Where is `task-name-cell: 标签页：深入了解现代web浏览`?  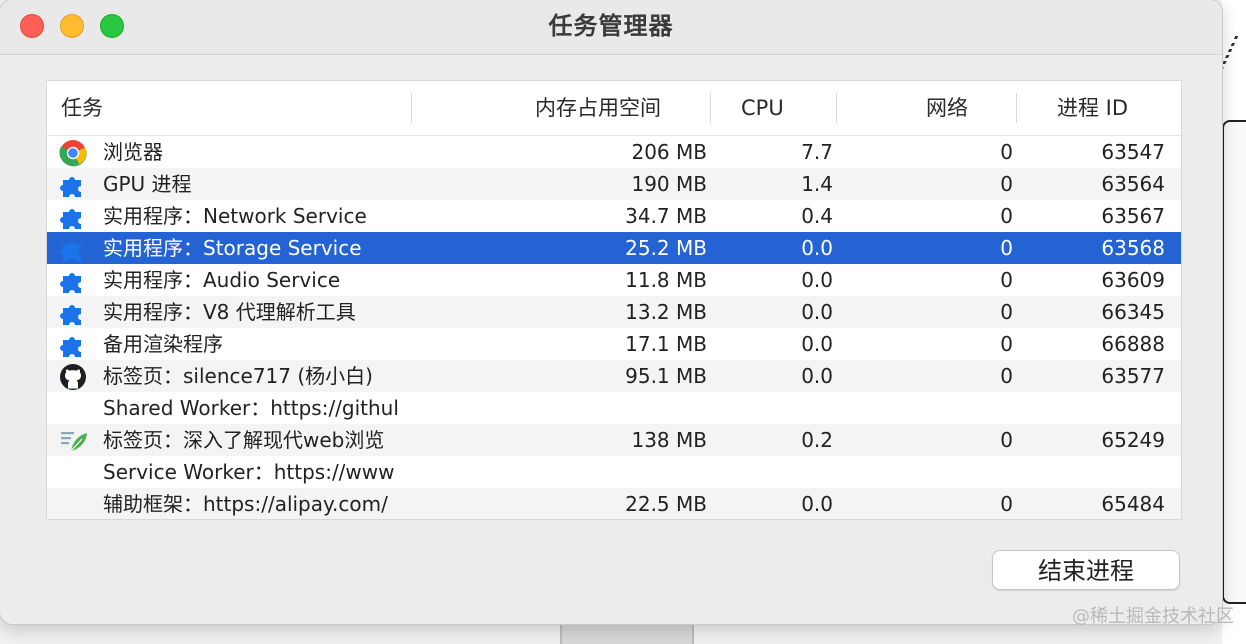
task-name-cell: 标签页：深入了解现代web浏览 is located at coordinates (244, 440).